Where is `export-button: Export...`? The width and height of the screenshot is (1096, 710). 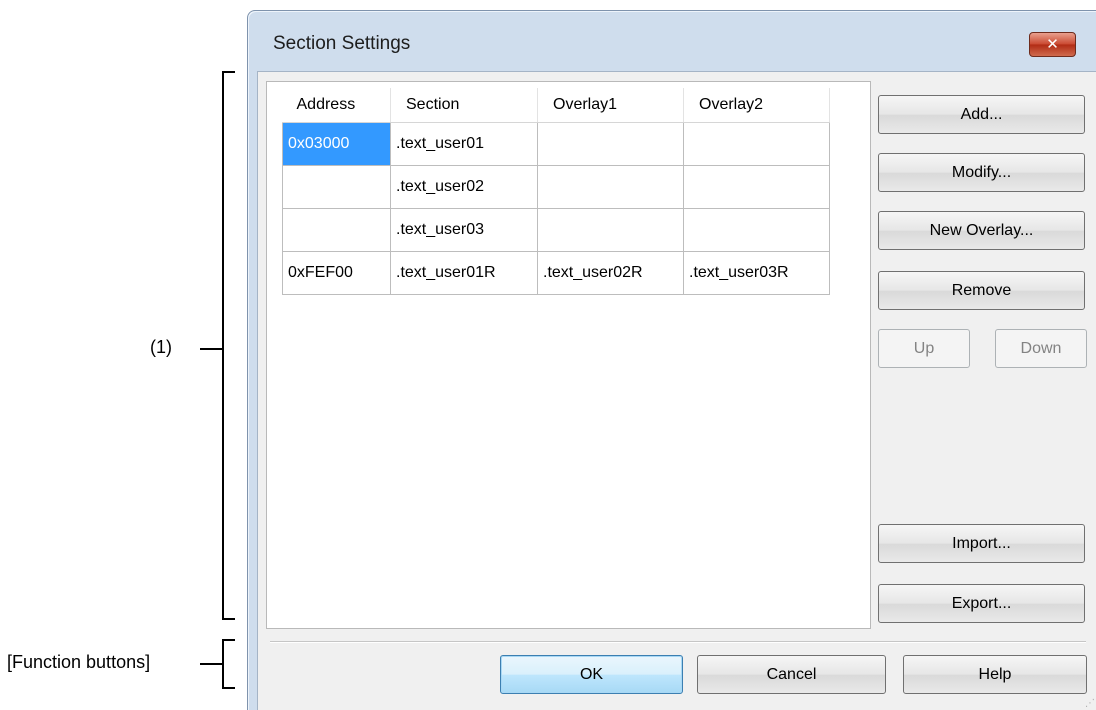 export-button: Export... is located at coordinates (981, 603).